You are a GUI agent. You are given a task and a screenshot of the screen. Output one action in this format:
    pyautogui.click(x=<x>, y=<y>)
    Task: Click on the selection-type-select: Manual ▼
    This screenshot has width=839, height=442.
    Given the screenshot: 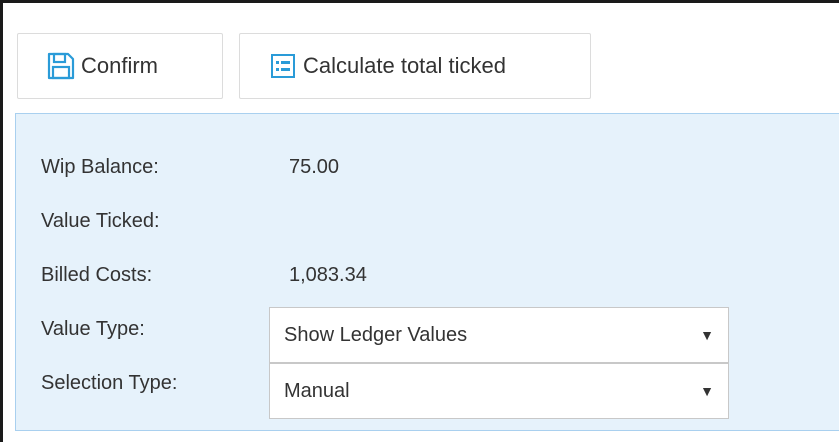 What is the action you would take?
    pyautogui.click(x=499, y=391)
    